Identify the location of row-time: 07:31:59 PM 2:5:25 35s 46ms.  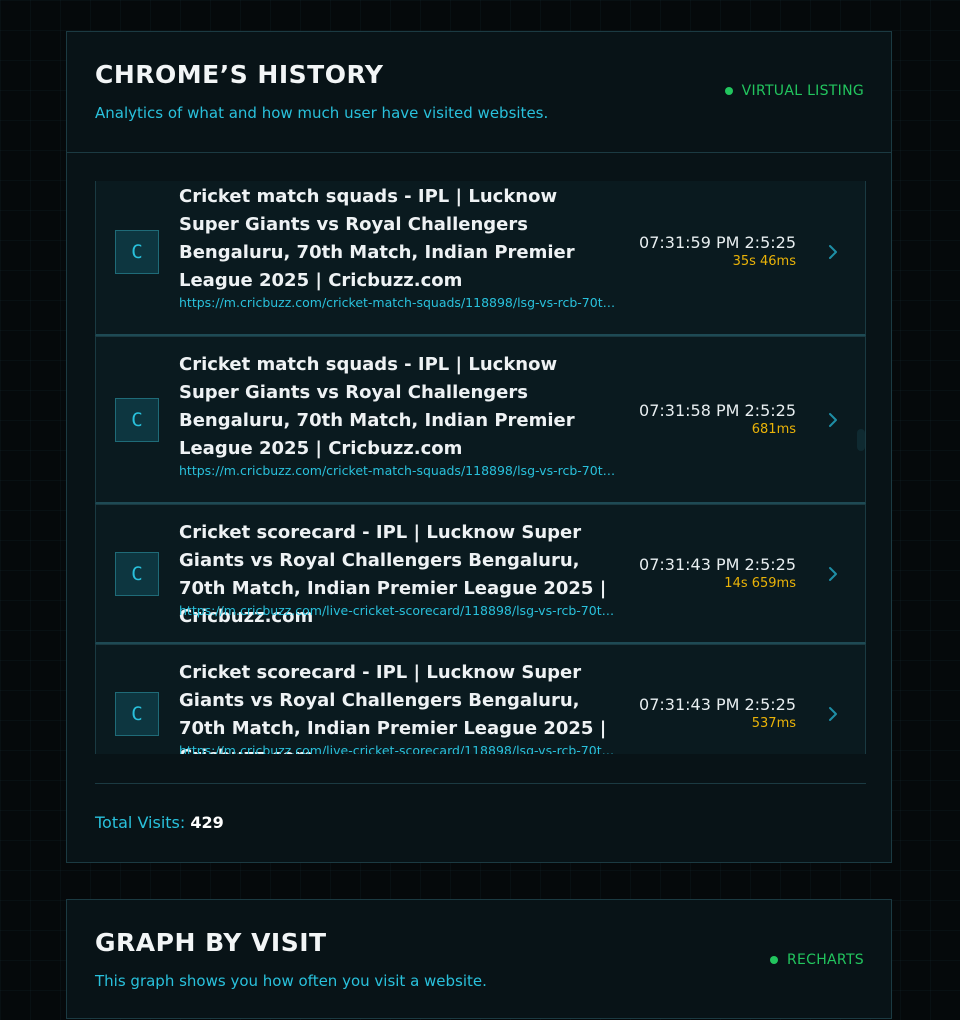
(717, 252).